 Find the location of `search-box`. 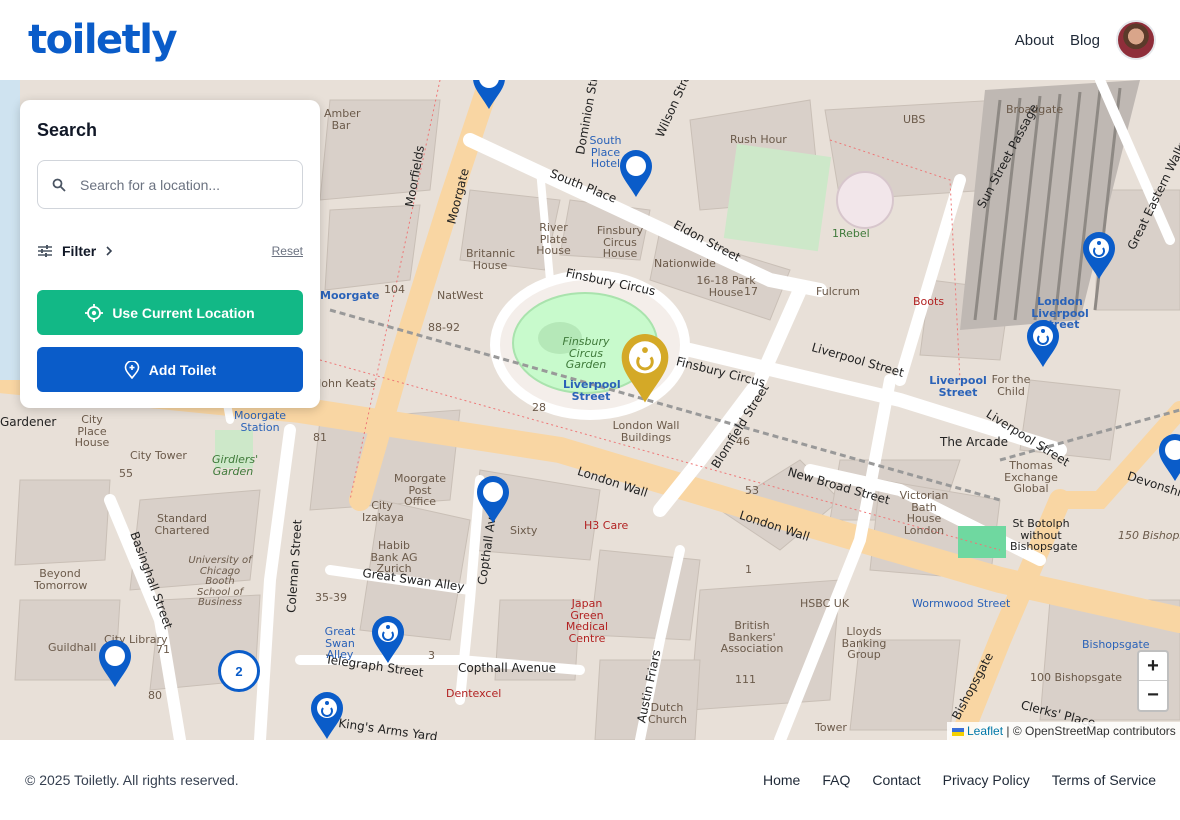

search-box is located at coordinates (170, 184).